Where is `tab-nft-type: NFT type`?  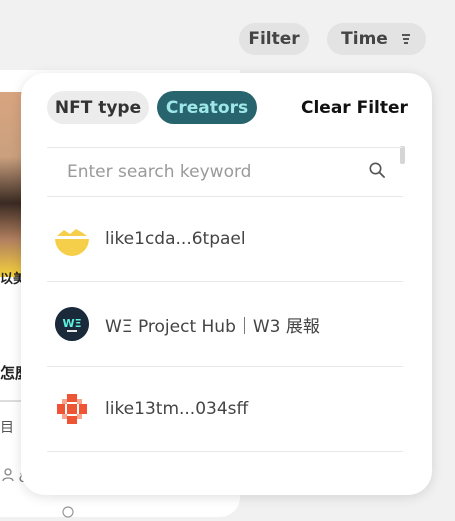 tab-nft-type: NFT type is located at coordinates (98, 107).